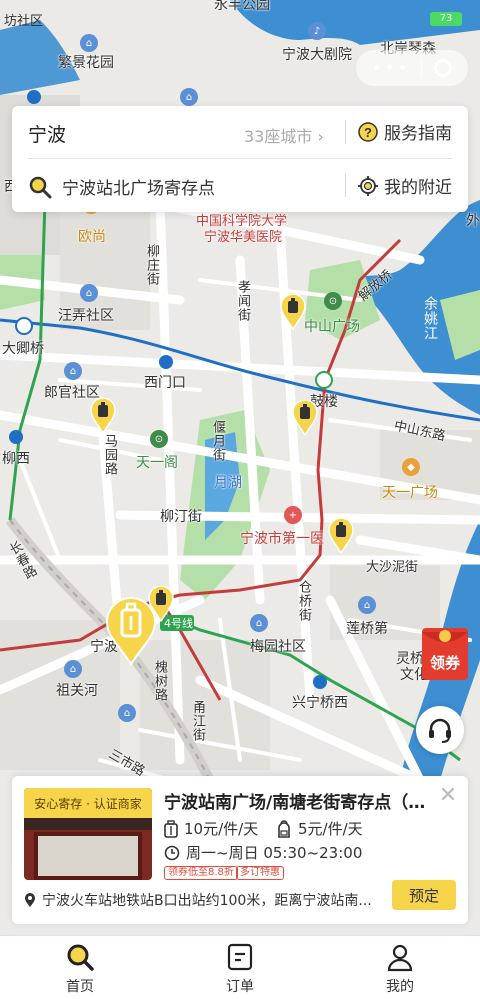 The width and height of the screenshot is (480, 999). What do you see at coordinates (24, 21) in the screenshot?
I see `status-bar-text: 坊社区` at bounding box center [24, 21].